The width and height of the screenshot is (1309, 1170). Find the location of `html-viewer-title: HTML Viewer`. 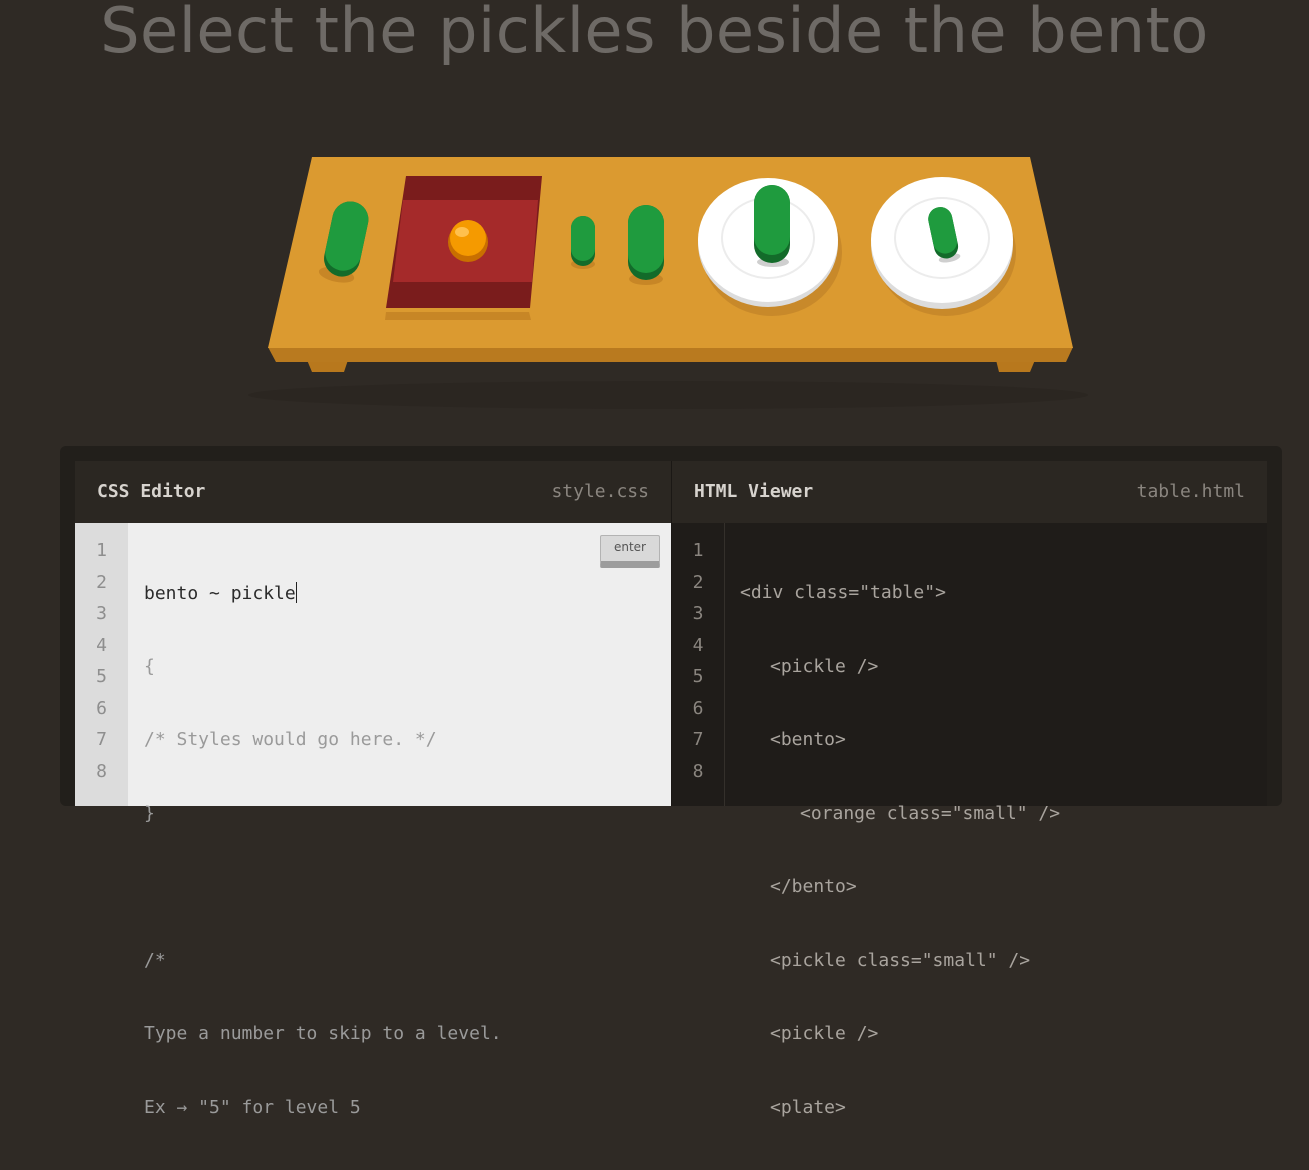

html-viewer-title: HTML Viewer is located at coordinates (754, 491).